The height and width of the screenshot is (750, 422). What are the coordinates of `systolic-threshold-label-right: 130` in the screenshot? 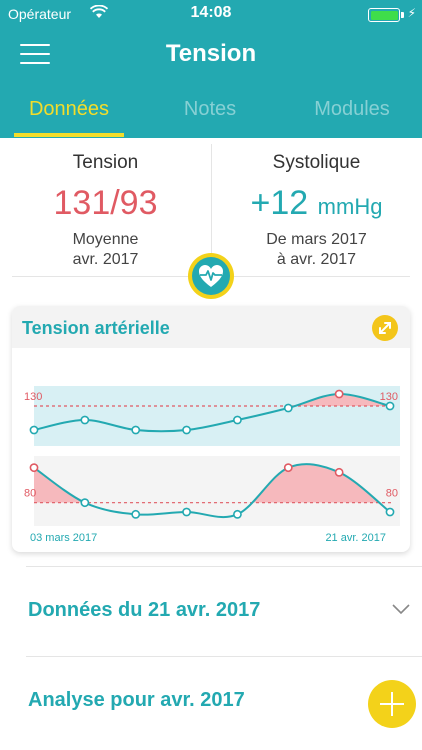 It's located at (389, 397).